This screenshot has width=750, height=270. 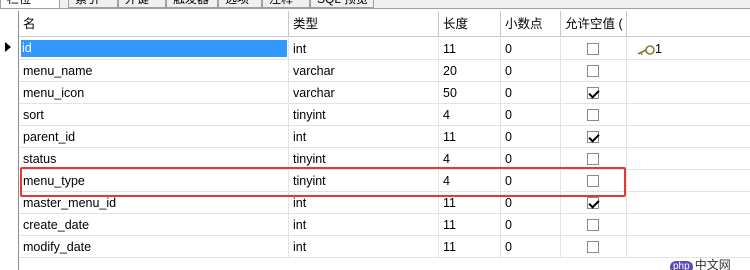 I want to click on cell-length: 20, so click(x=470, y=70).